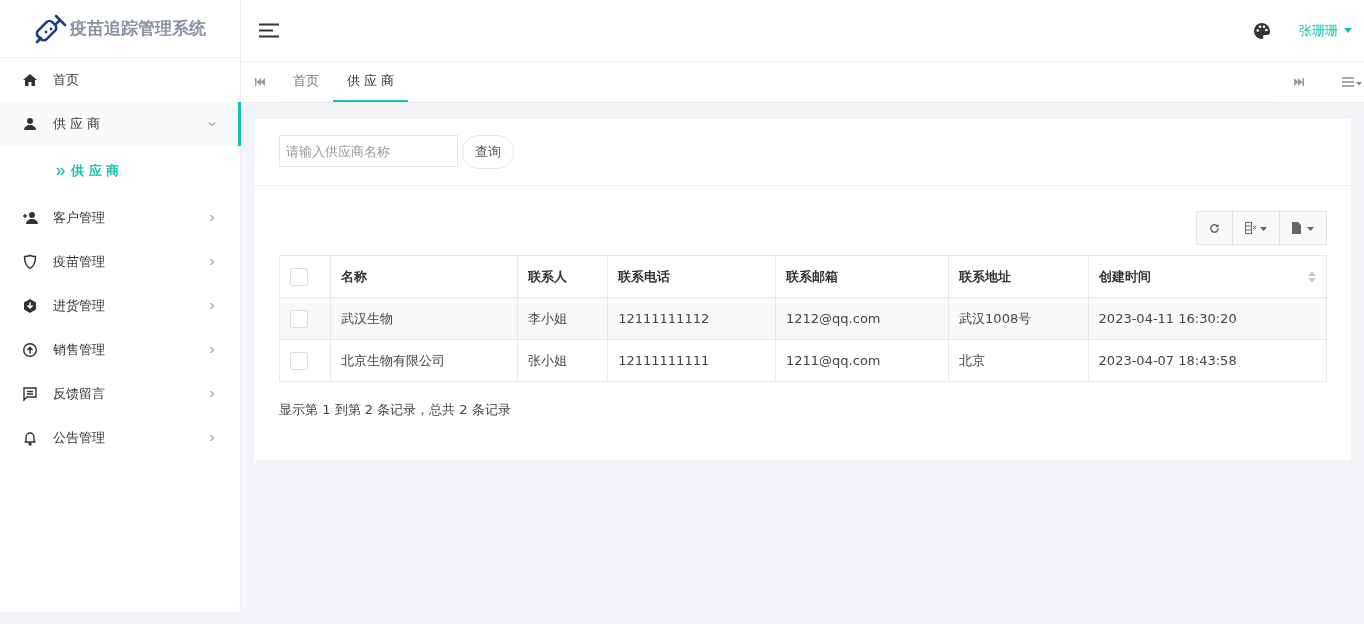 The image size is (1364, 624). I want to click on refresh-button, so click(1214, 228).